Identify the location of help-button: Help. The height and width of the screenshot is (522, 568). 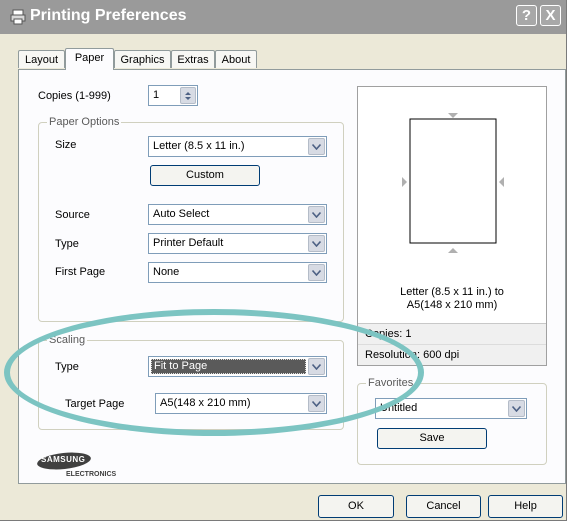
(525, 506).